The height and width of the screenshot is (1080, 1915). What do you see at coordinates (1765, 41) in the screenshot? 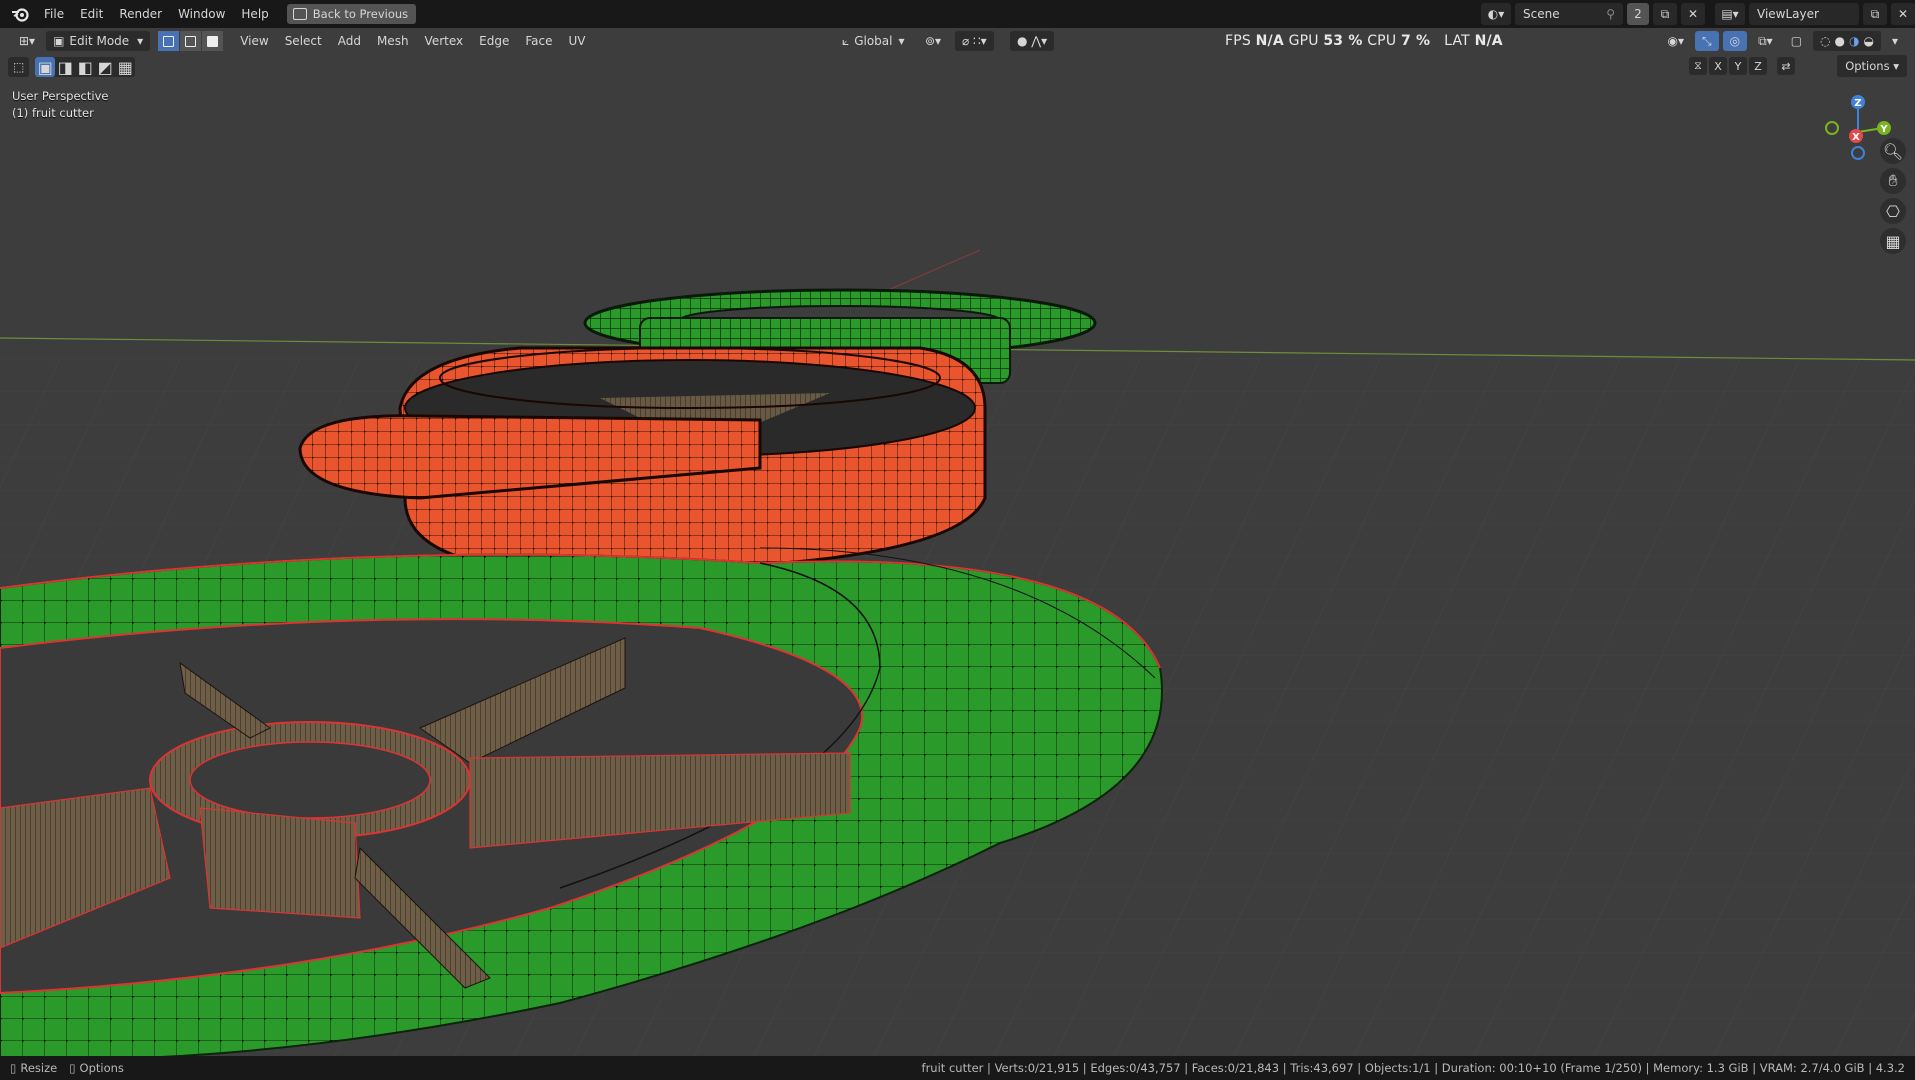
I see `mesh-overlay-icon: ⧉▾` at bounding box center [1765, 41].